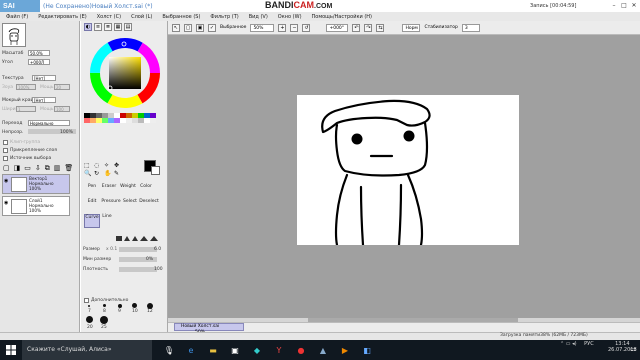  Describe the element at coordinates (257, 350) in the screenshot. I see `app-icon: ◆` at that location.